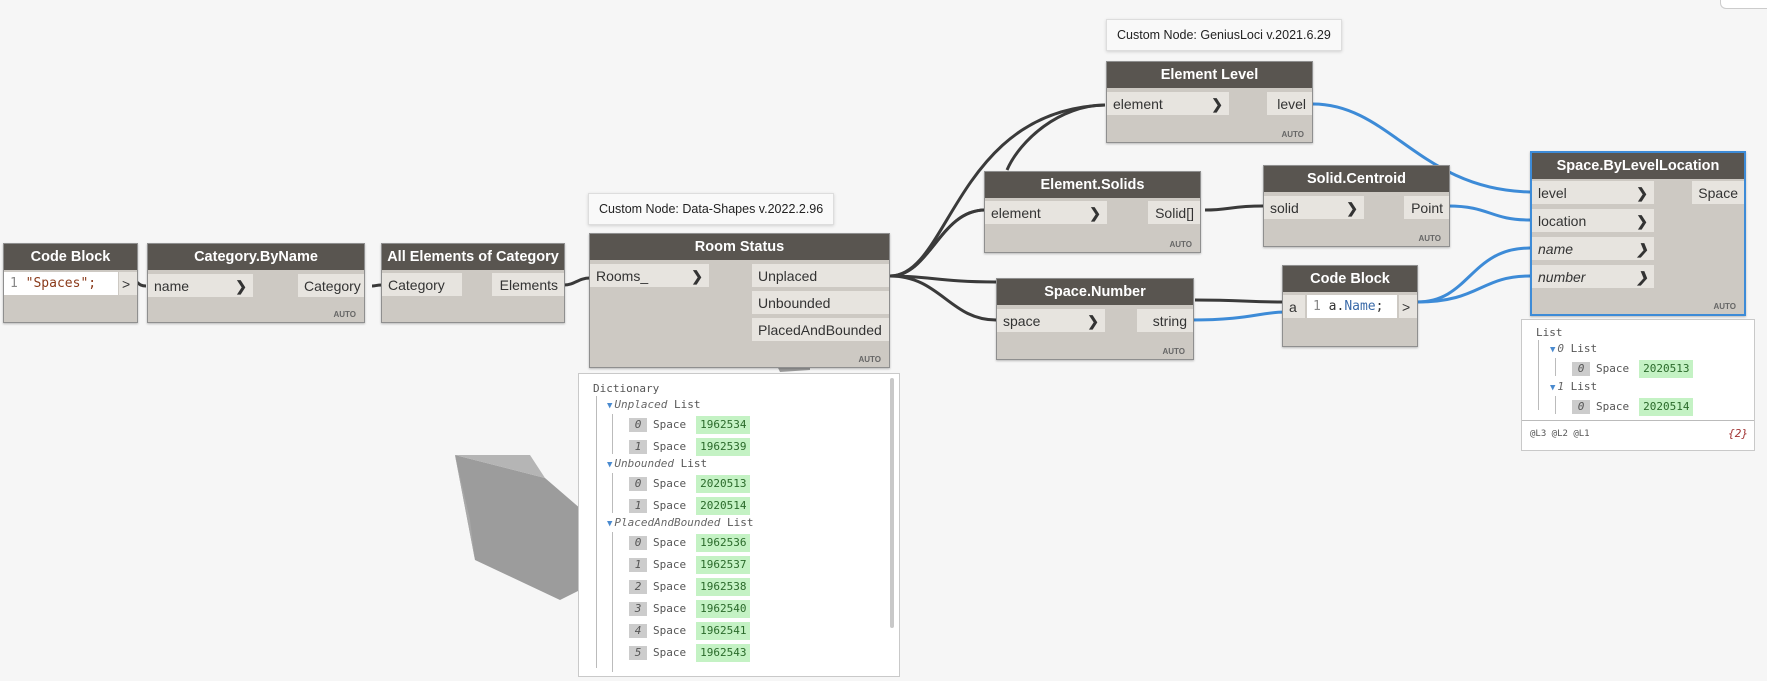 The image size is (1767, 681). I want to click on code-end: ;, so click(1379, 306).